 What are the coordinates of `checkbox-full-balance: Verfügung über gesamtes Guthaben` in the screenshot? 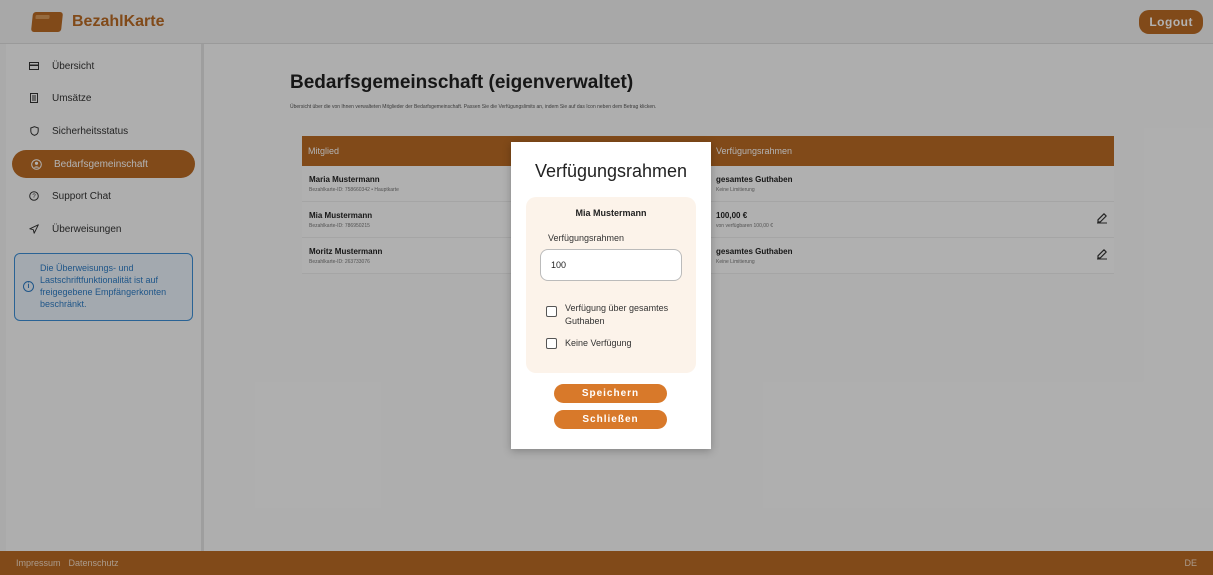 It's located at (611, 315).